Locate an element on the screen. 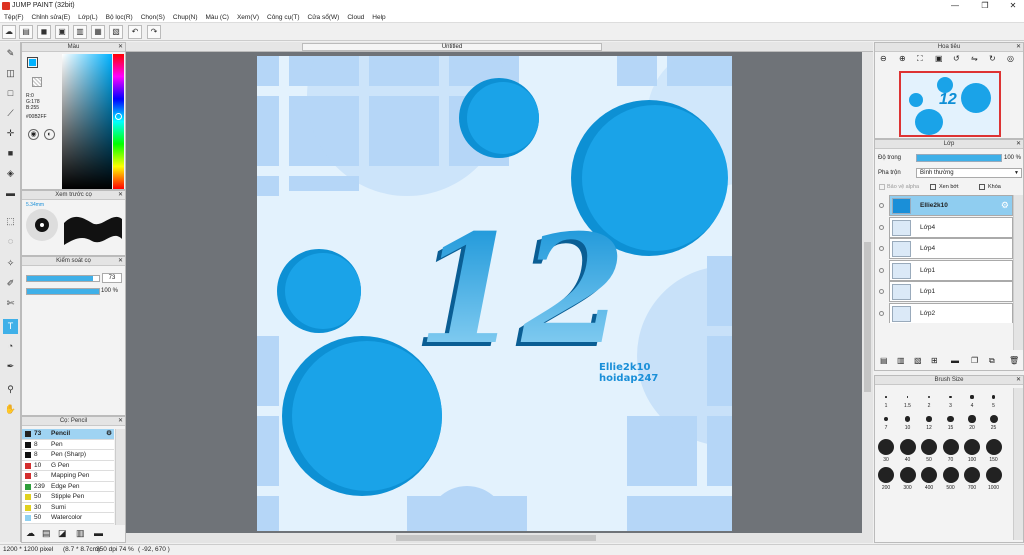 The image size is (1024, 555). layer-item: Ellie2k10 ⚙ is located at coordinates (951, 205).